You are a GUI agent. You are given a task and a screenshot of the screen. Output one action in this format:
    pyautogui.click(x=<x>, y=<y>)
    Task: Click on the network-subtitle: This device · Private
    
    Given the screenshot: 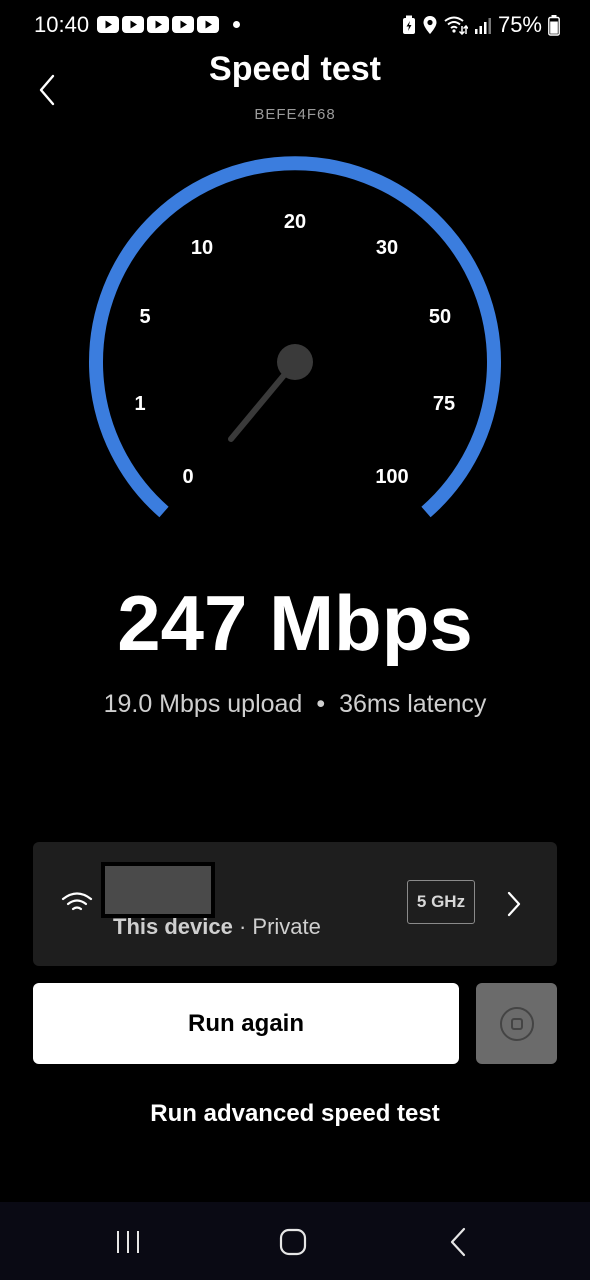 What is the action you would take?
    pyautogui.click(x=217, y=927)
    